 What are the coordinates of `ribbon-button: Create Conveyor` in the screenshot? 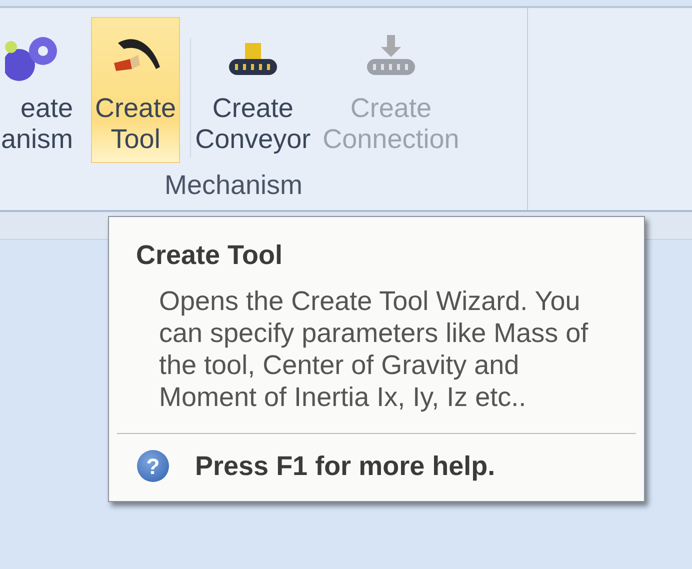 It's located at (253, 90).